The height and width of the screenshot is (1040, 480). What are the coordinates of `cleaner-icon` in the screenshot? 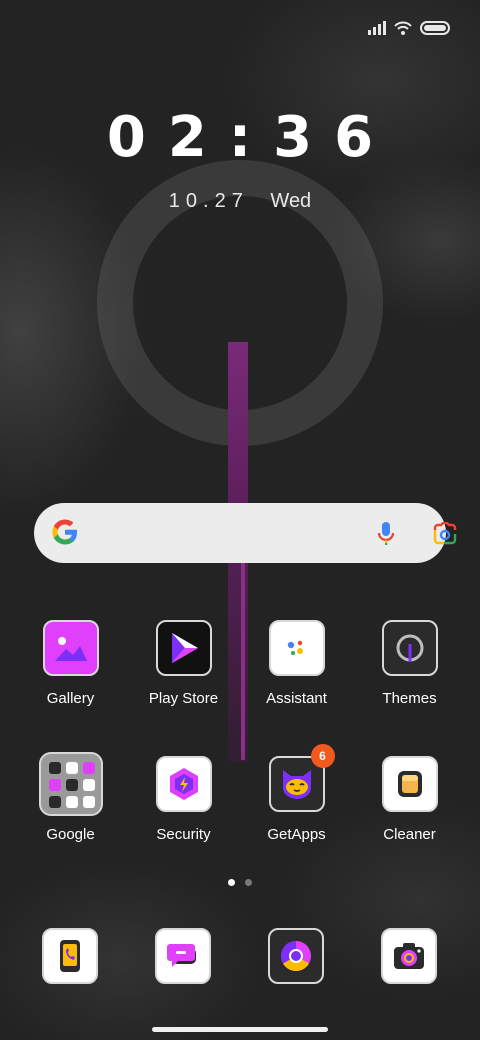 It's located at (409, 784).